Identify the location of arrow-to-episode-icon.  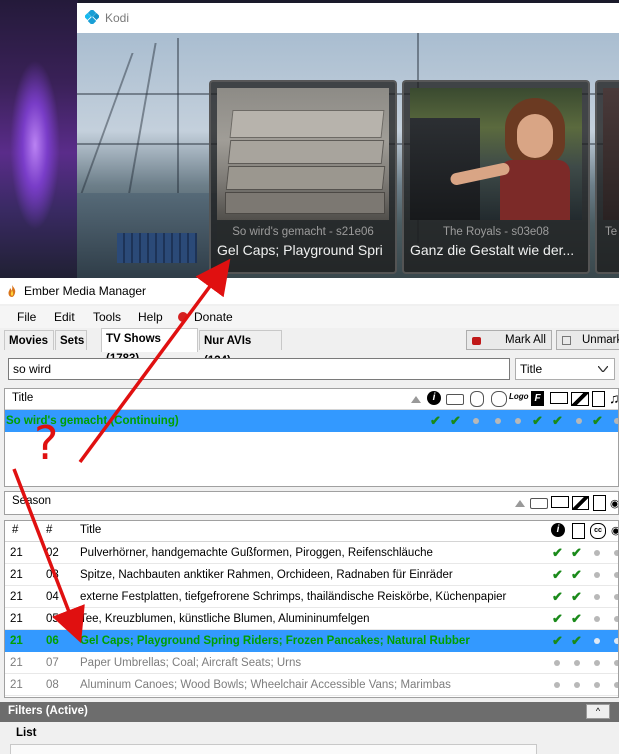
(48, 556).